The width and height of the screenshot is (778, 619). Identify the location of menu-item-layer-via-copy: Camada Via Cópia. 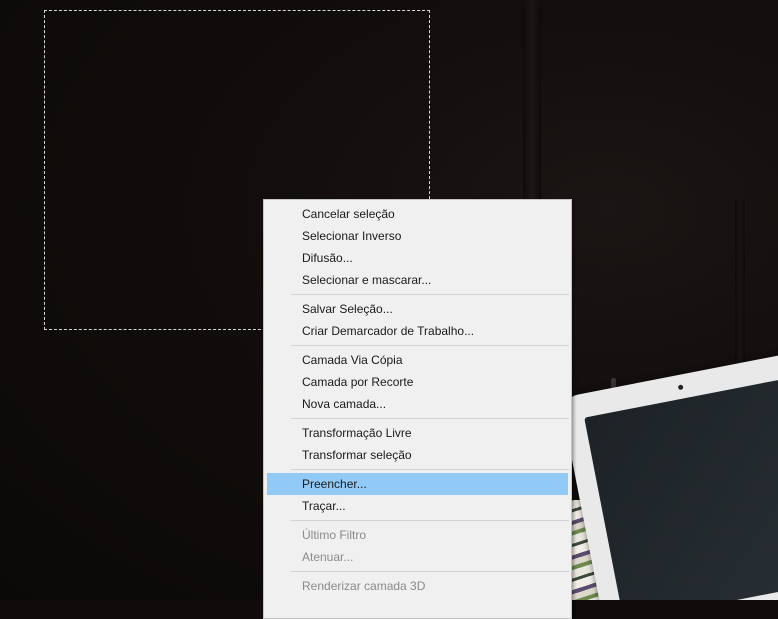
(417, 360).